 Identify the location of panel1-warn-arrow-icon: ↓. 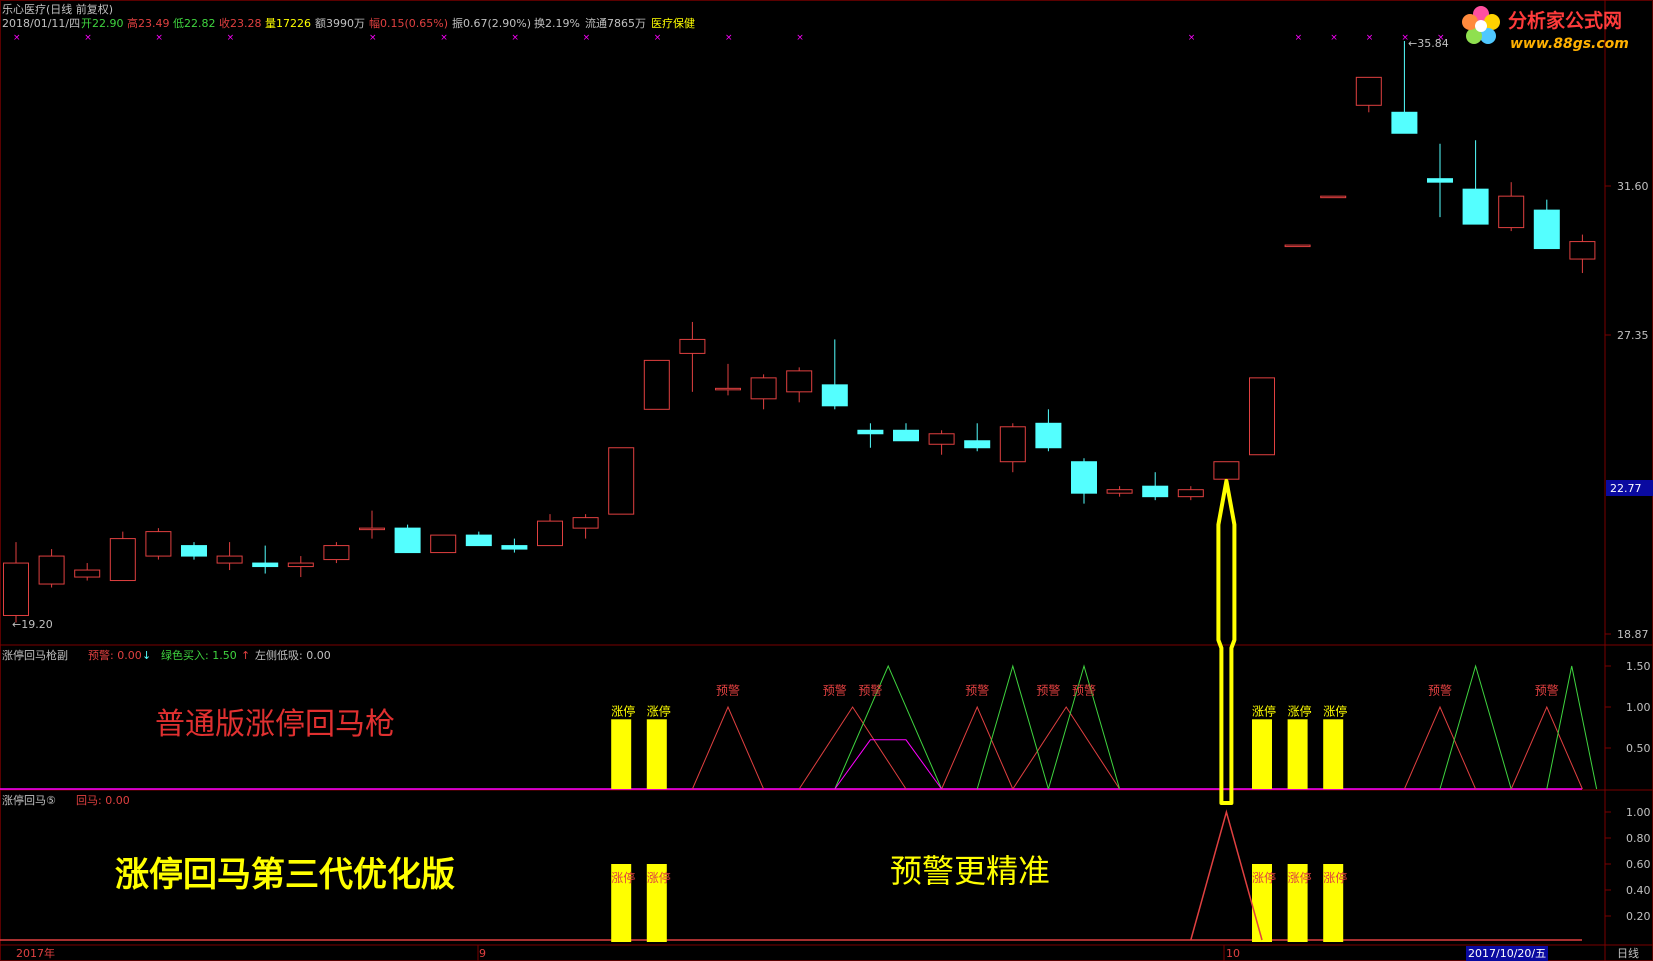
(146, 655).